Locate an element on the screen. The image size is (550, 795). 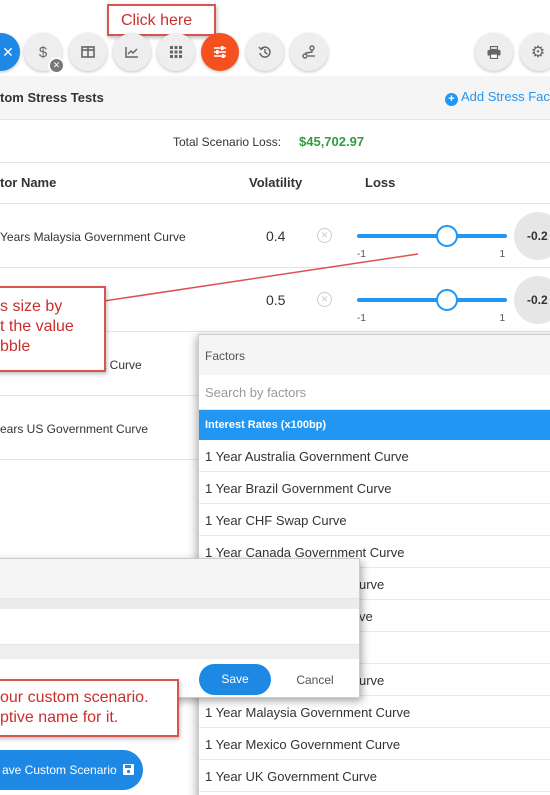
add-stress-factor-link: +Add Stress Facto is located at coordinates (497, 97).